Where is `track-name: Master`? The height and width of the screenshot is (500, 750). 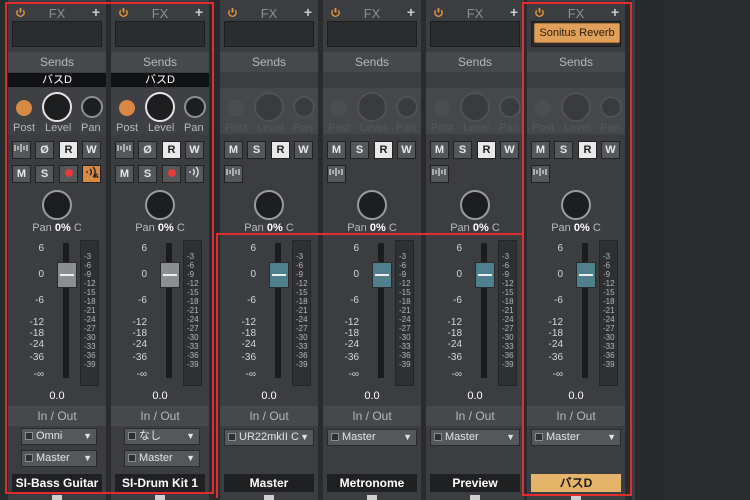 track-name: Master is located at coordinates (269, 483).